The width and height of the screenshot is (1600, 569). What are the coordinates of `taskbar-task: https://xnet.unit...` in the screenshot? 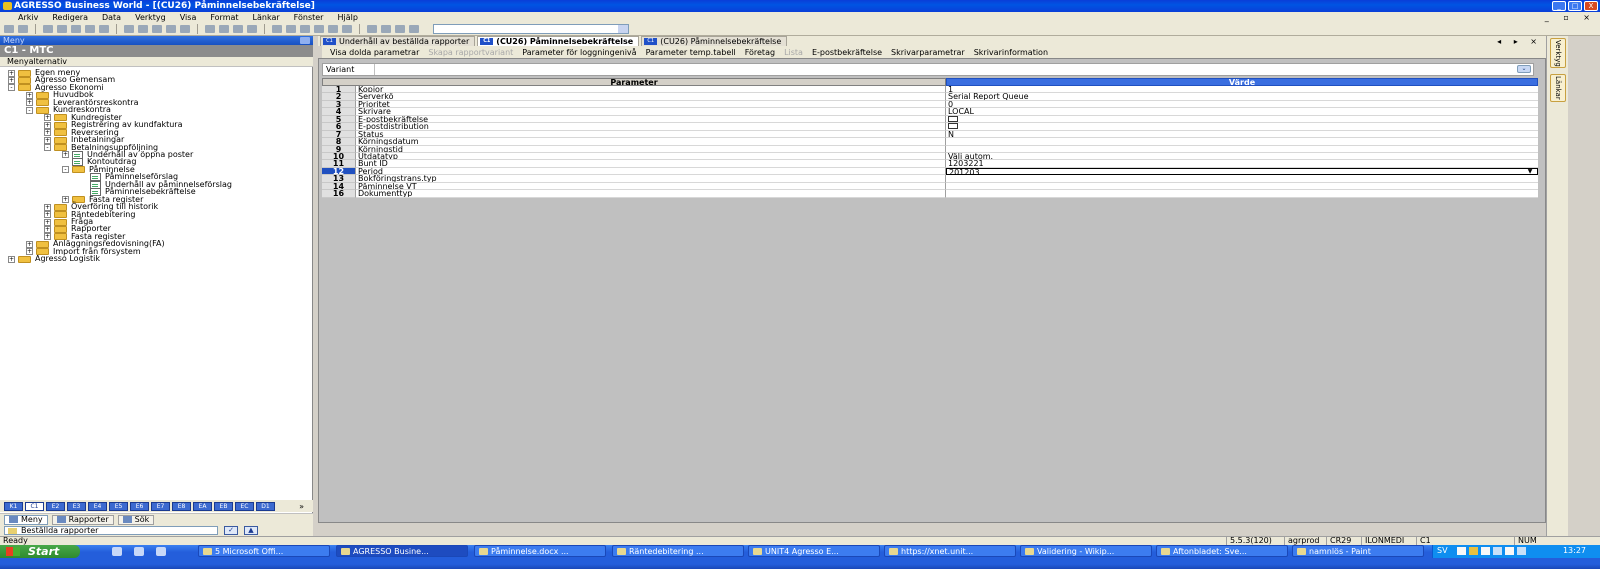 It's located at (950, 551).